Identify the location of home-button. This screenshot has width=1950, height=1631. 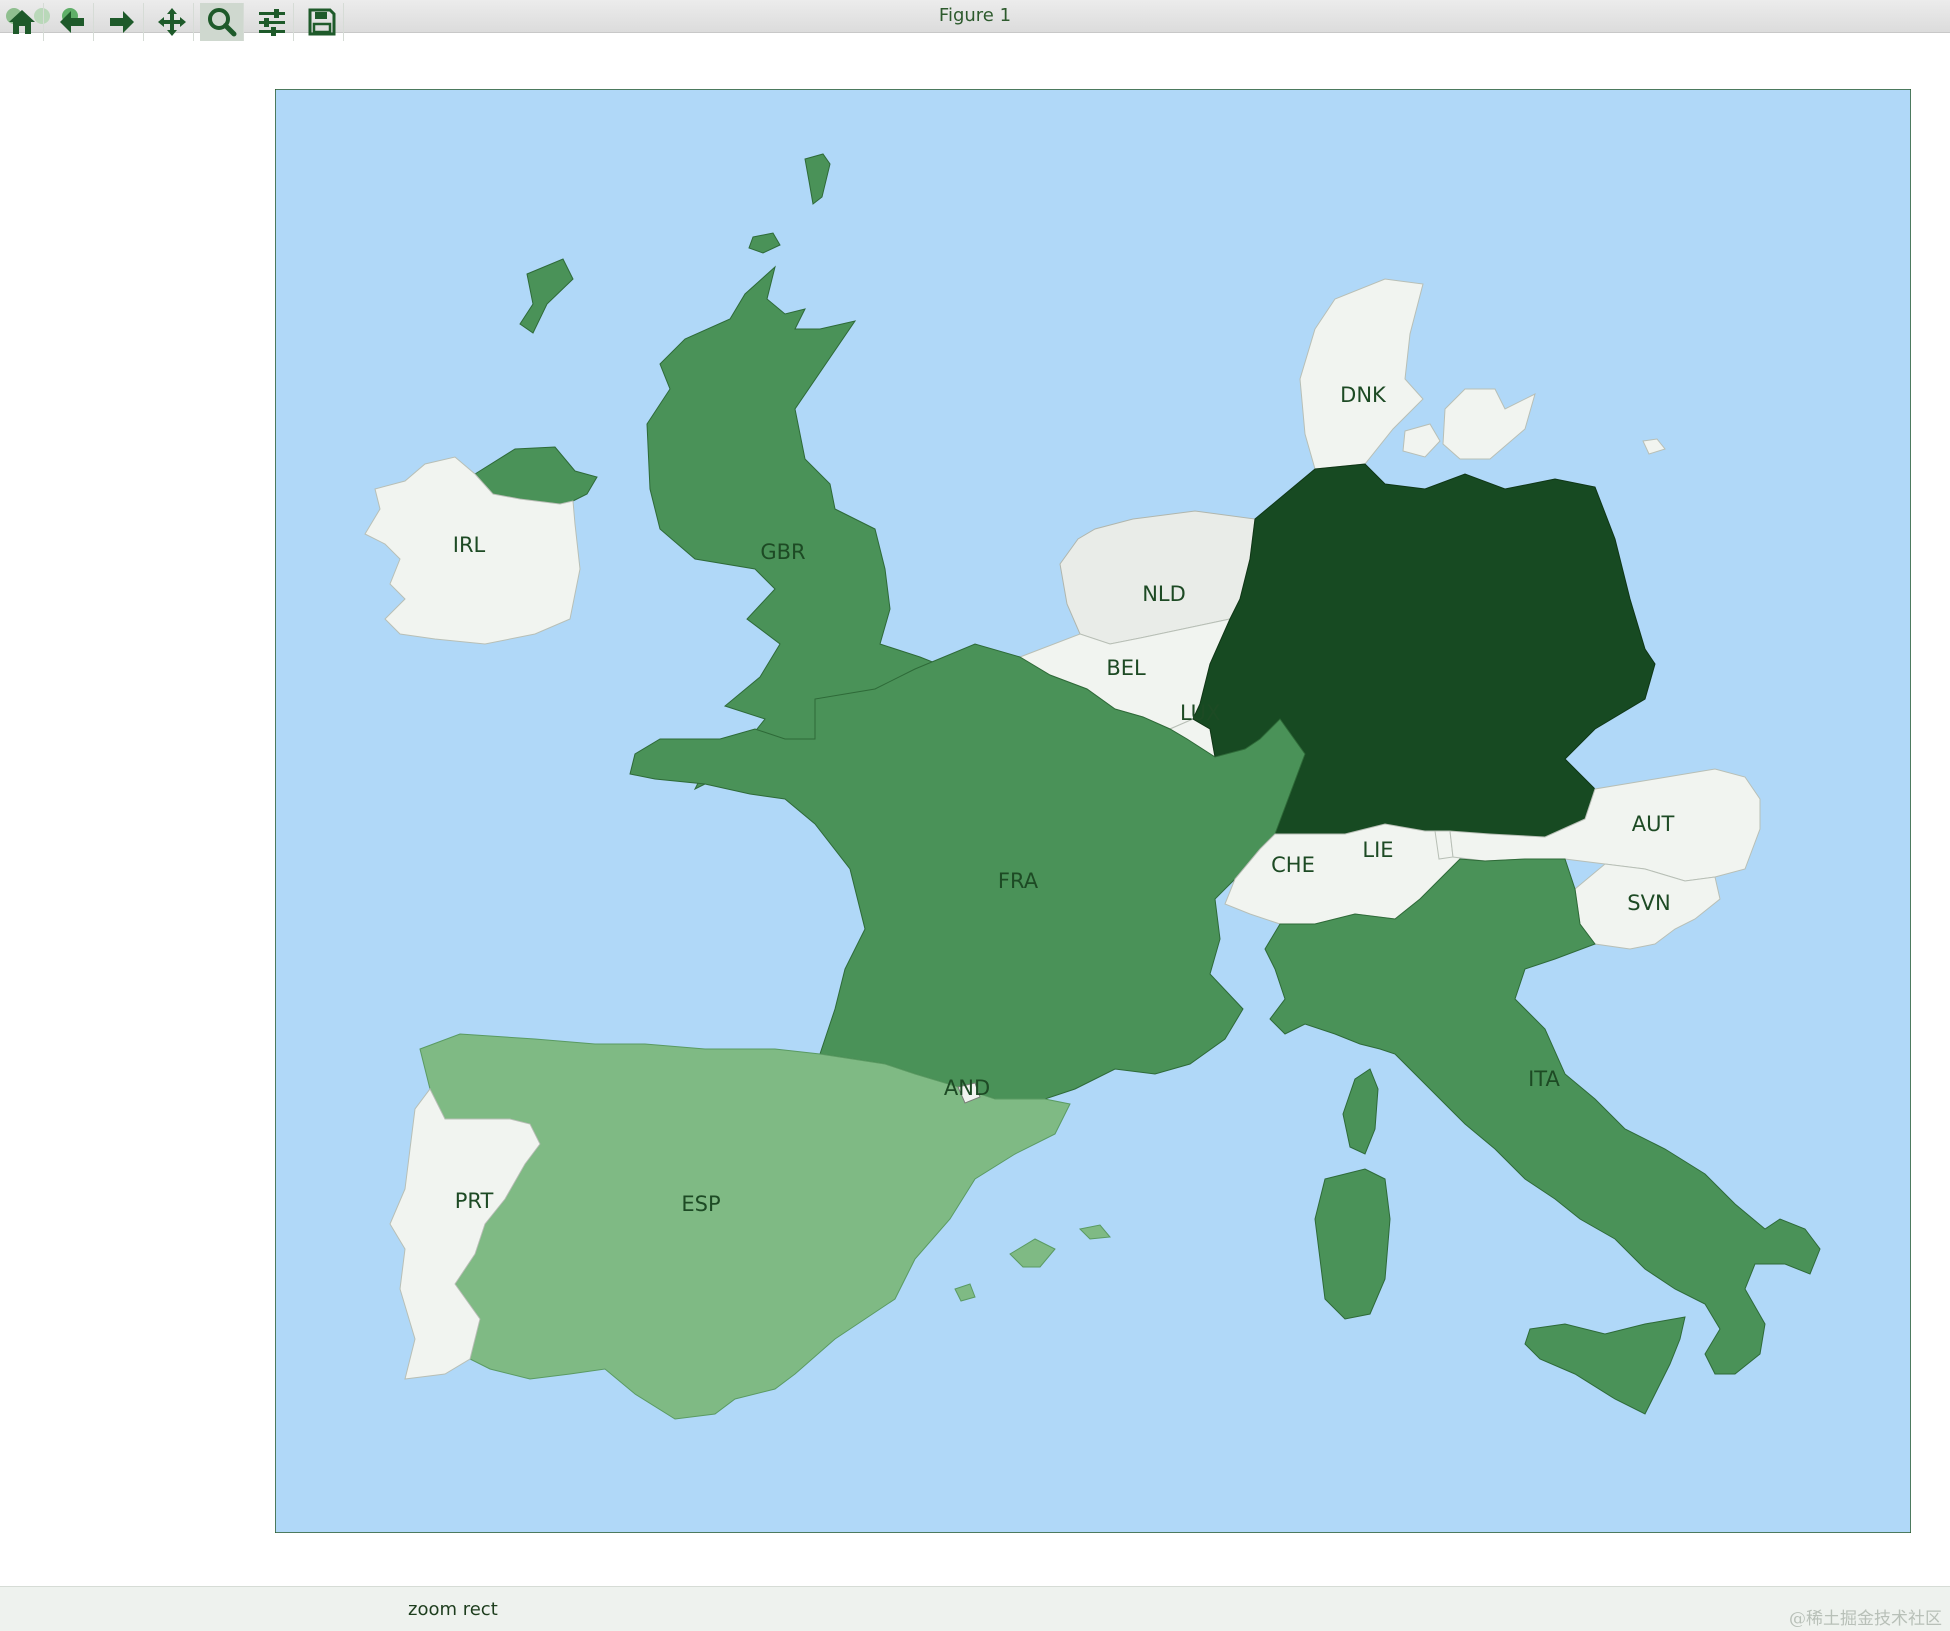
(22, 22).